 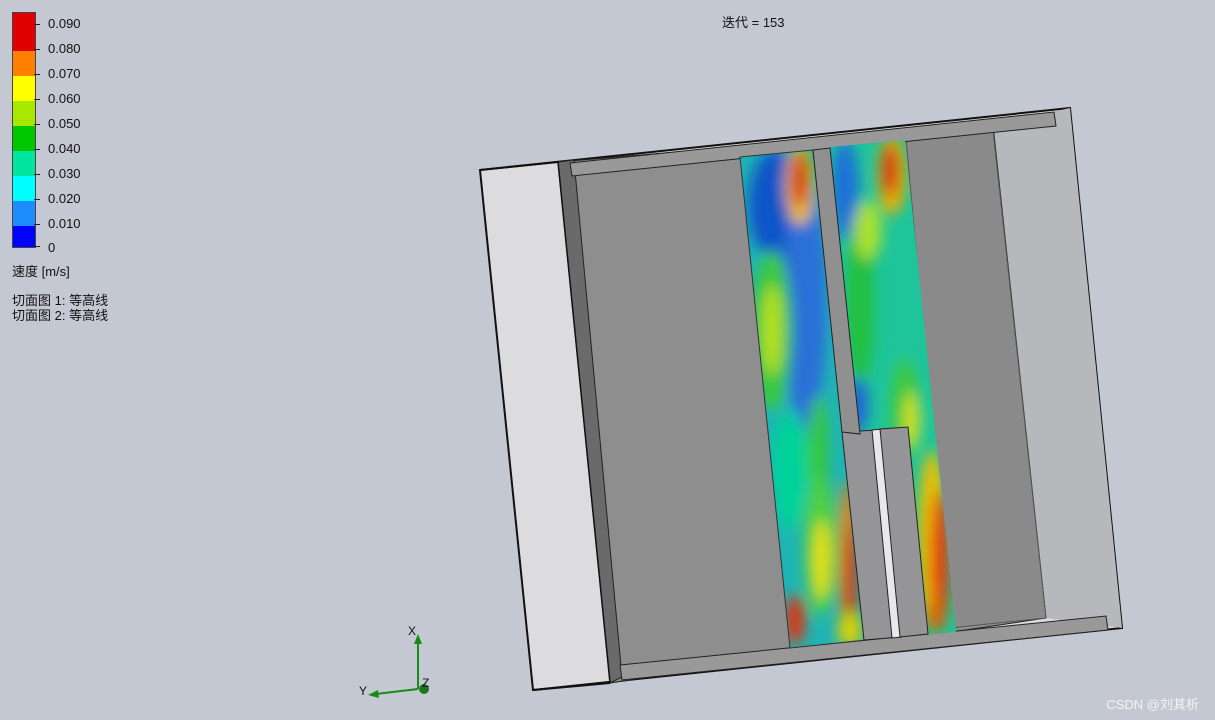 I want to click on watermark: CSDN @刘其析, so click(x=1152, y=704).